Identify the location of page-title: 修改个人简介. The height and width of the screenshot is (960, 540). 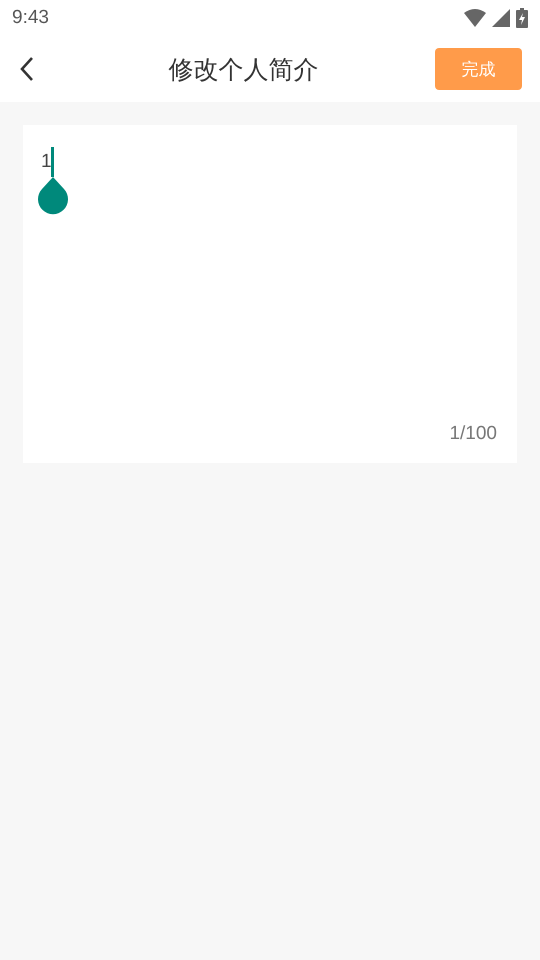
(243, 70).